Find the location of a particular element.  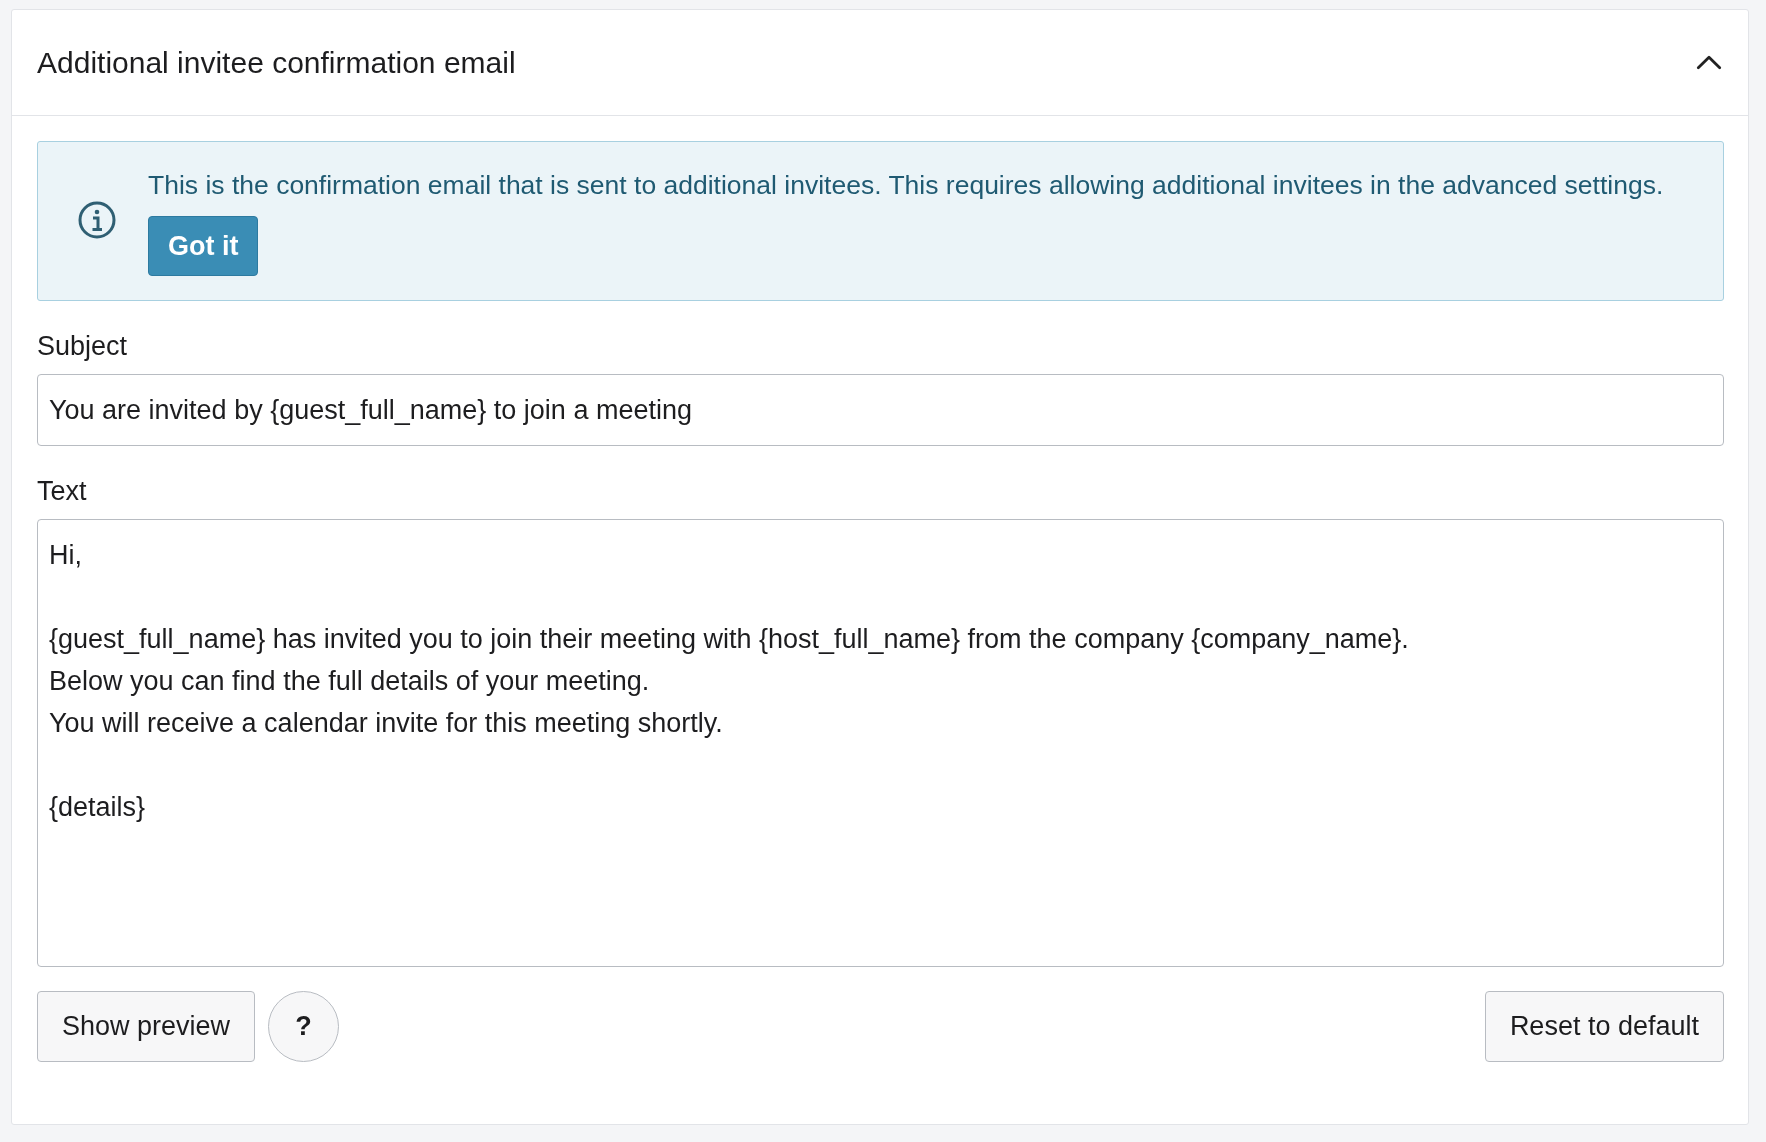

show-preview-button: Show preview is located at coordinates (146, 1026).